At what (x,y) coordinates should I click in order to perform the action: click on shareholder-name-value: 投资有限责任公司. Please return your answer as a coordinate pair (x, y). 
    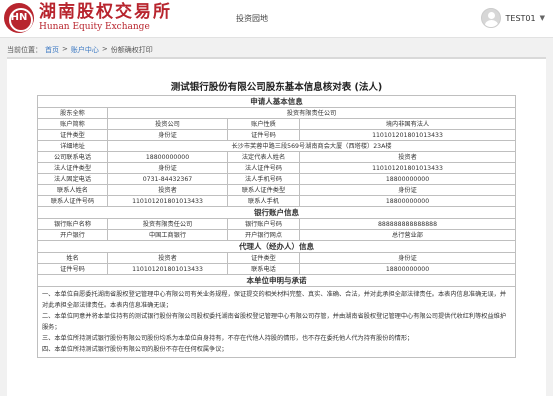
    Looking at the image, I should click on (311, 113).